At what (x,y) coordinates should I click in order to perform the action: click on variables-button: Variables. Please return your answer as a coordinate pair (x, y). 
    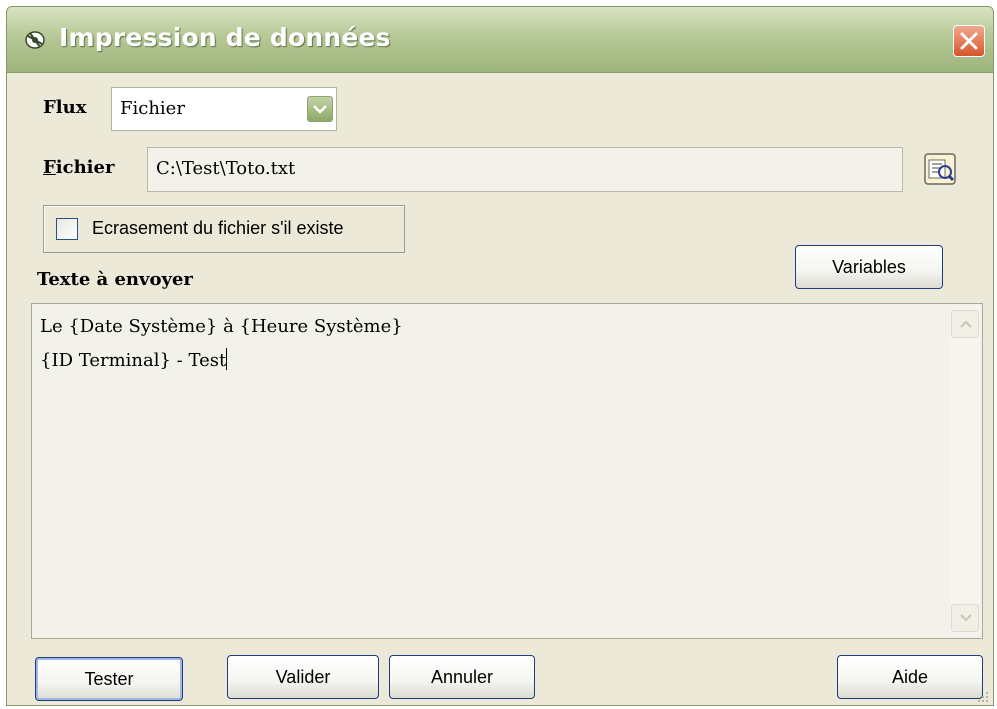
    Looking at the image, I should click on (869, 267).